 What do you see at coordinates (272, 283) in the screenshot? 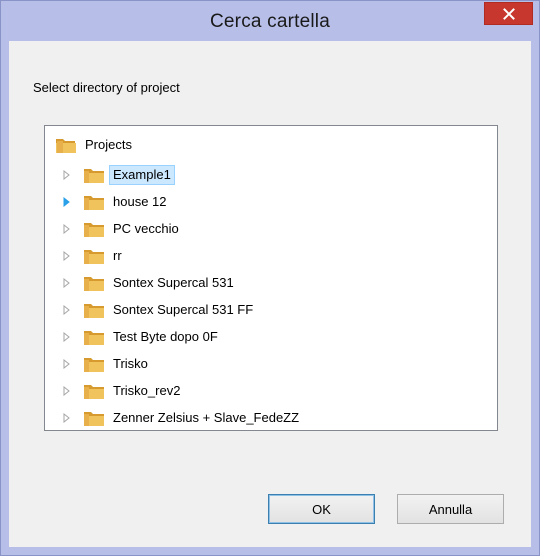
I see `tree-item: Sontex Supercal 531` at bounding box center [272, 283].